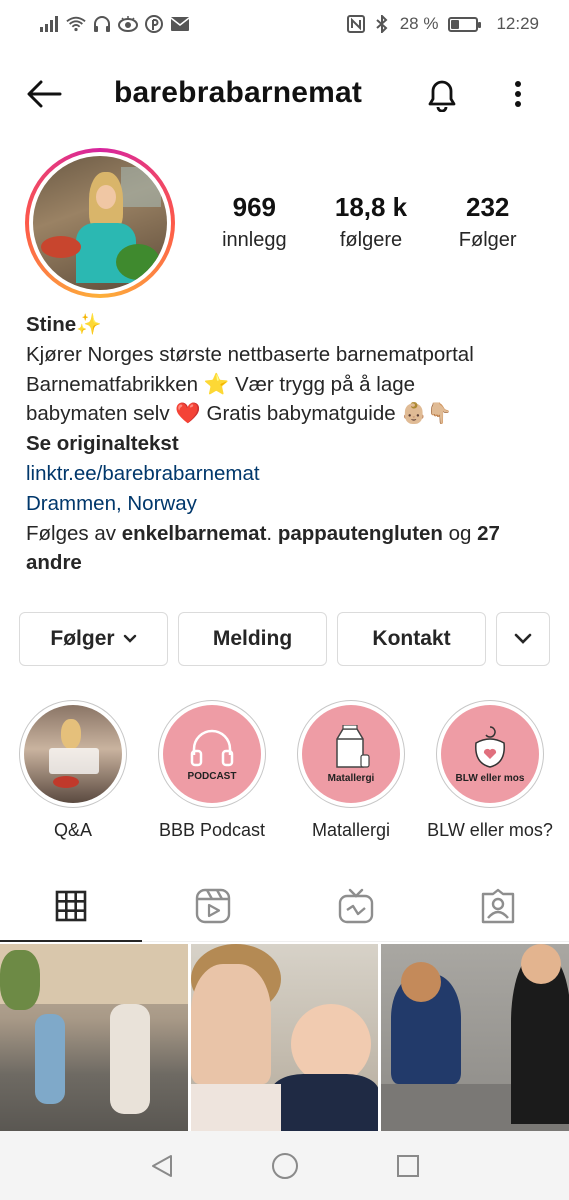 The height and width of the screenshot is (1200, 569). Describe the element at coordinates (301, 414) in the screenshot. I see `bio-line-3-text-b: Gratis babymatguide` at that location.